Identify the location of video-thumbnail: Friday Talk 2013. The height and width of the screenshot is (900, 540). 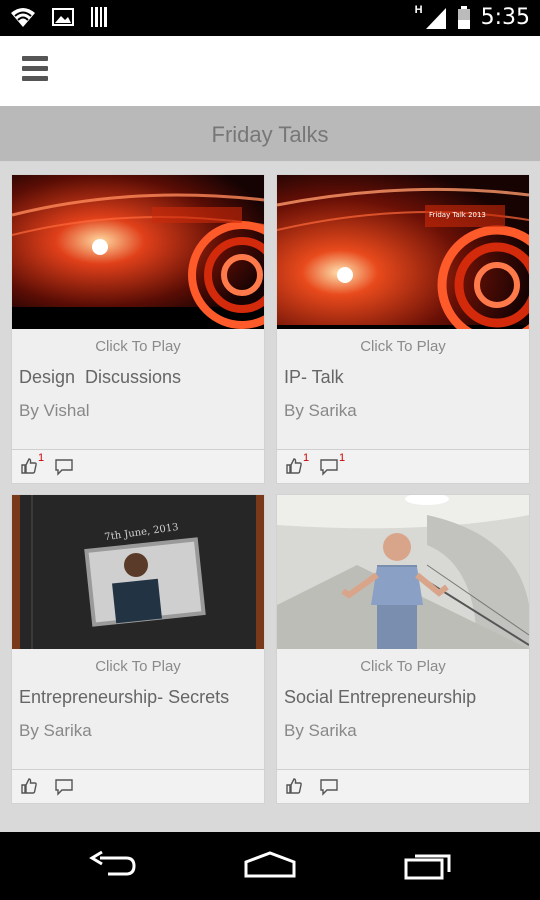
(403, 252).